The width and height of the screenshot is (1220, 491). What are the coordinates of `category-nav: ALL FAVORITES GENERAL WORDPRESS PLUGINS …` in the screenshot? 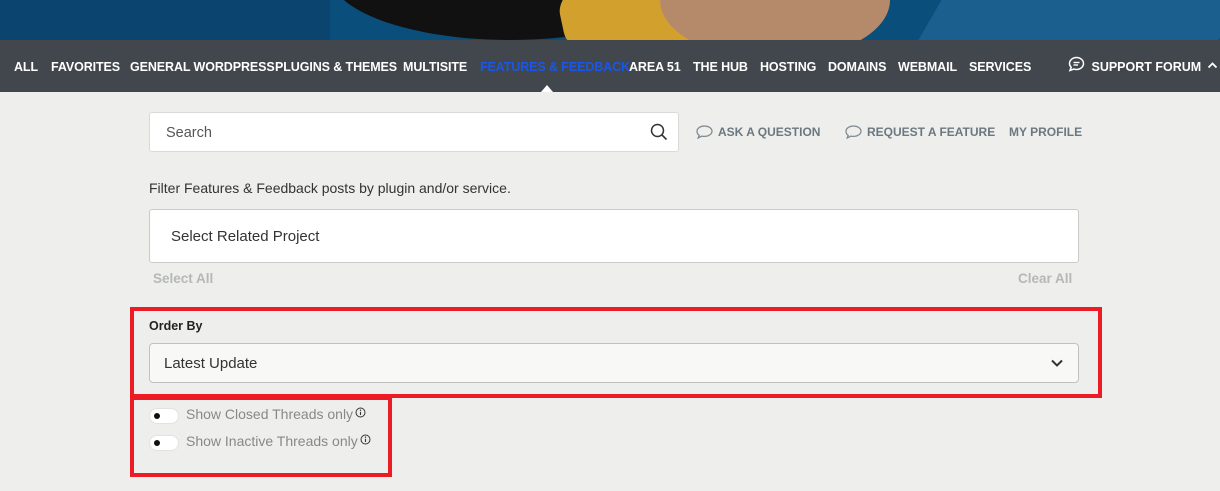 It's located at (610, 66).